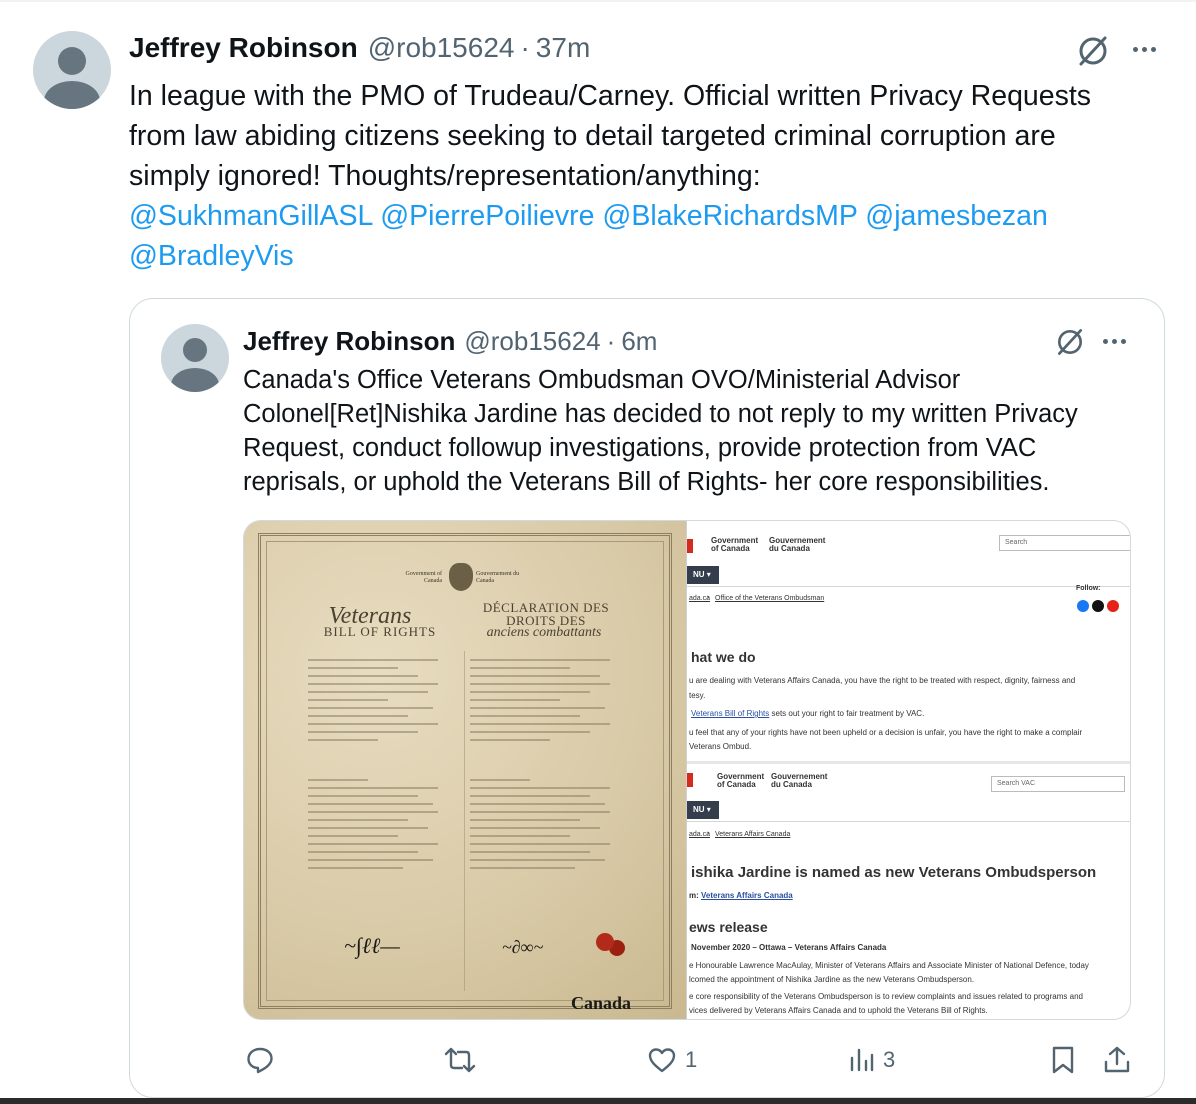 This screenshot has height=1104, width=1196. I want to click on mention-link: @jamesbezan, so click(956, 216).